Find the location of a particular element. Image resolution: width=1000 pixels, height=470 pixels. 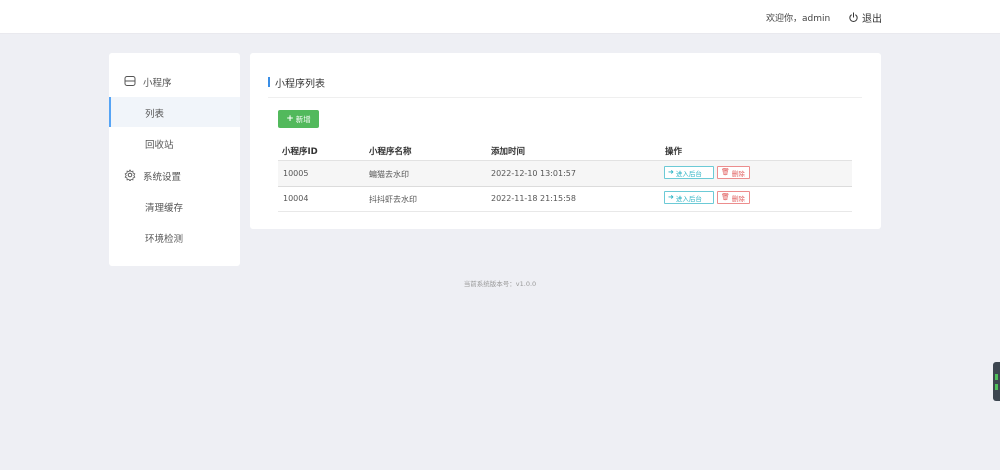

sidebar: 小程序 列表 回收站 系统设置 清理缓存 环境检测 is located at coordinates (174, 159).